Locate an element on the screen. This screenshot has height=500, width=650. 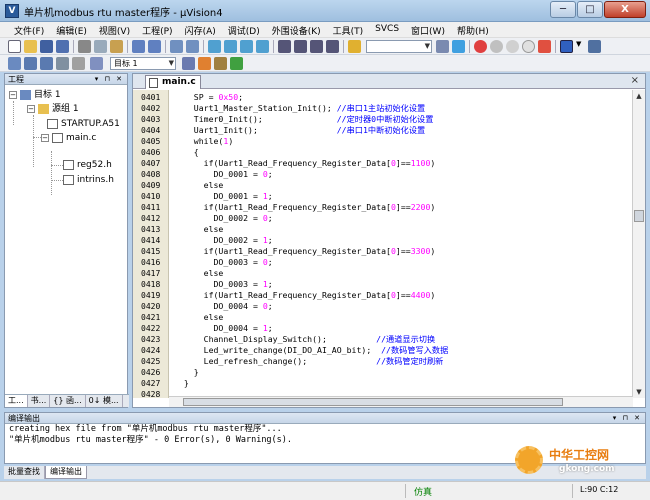
manage-components-icon is located at coordinates (220, 63).